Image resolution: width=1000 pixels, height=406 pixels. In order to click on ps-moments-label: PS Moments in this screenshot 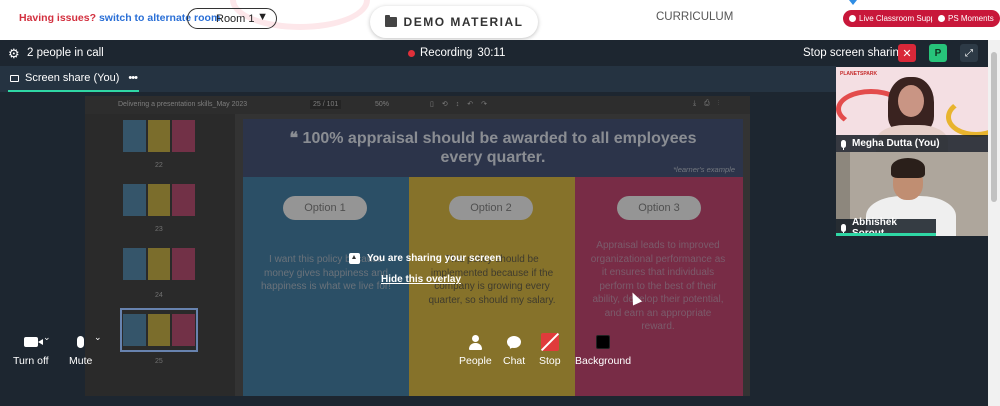, I will do `click(971, 18)`.